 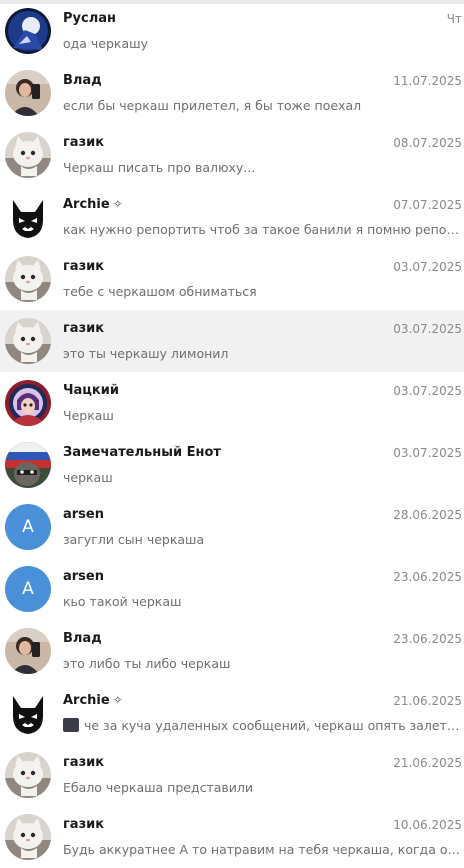 I want to click on chat-name: Чацкий, so click(x=91, y=390).